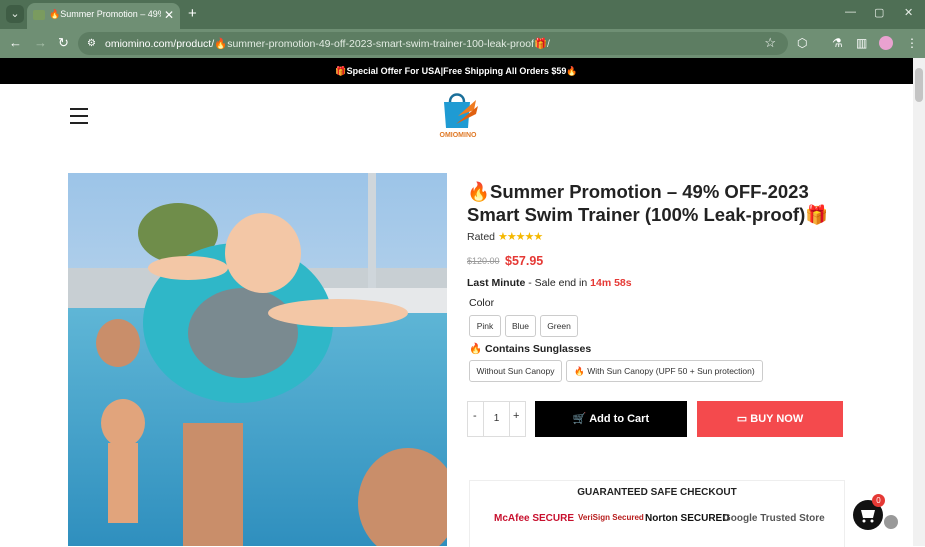 The height and width of the screenshot is (547, 925). What do you see at coordinates (619, 419) in the screenshot?
I see `add-to-cart-label: Add to Cart` at bounding box center [619, 419].